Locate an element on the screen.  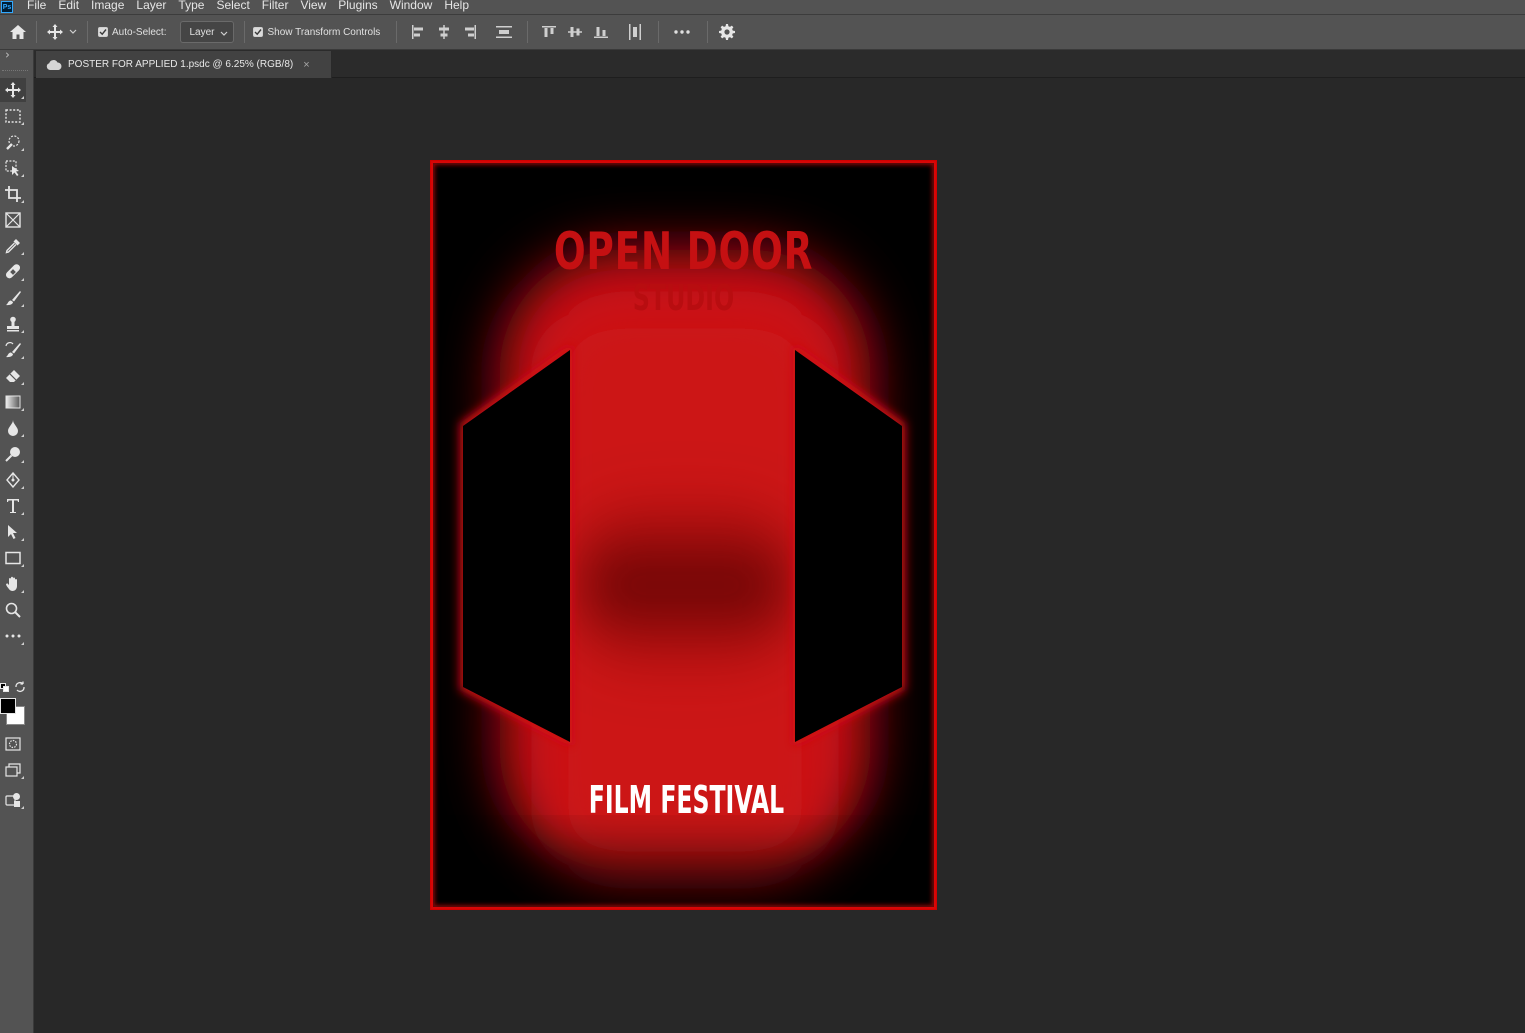
history-brush-tool is located at coordinates (13, 350).